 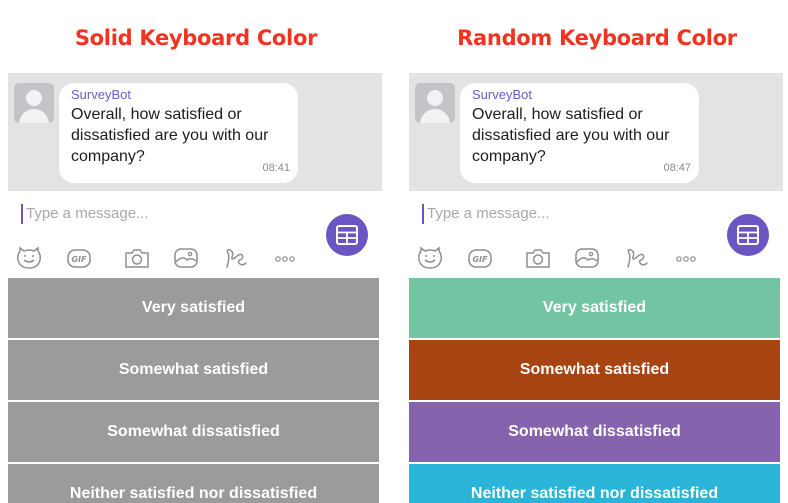 What do you see at coordinates (677, 168) in the screenshot?
I see `message-time: 08:47` at bounding box center [677, 168].